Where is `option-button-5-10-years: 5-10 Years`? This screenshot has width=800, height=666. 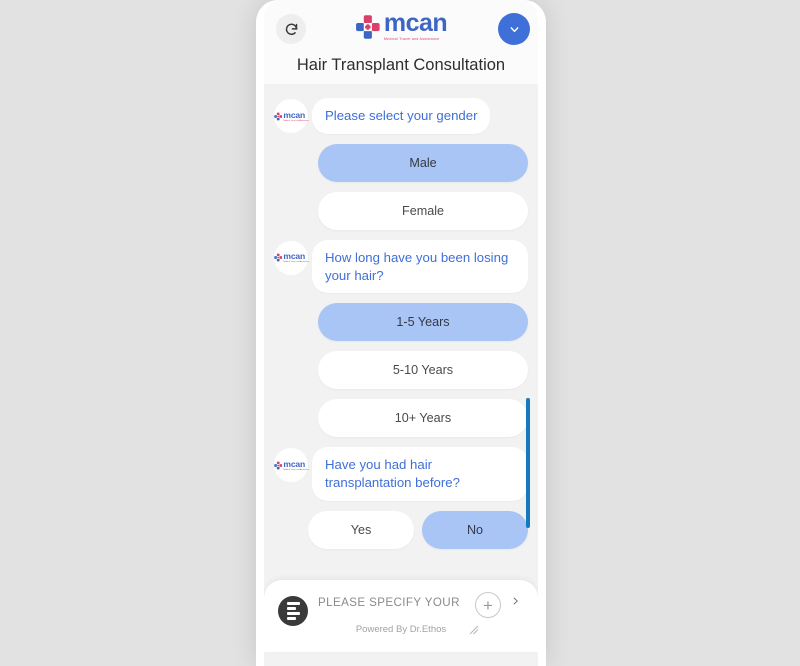 option-button-5-10-years: 5-10 Years is located at coordinates (423, 370).